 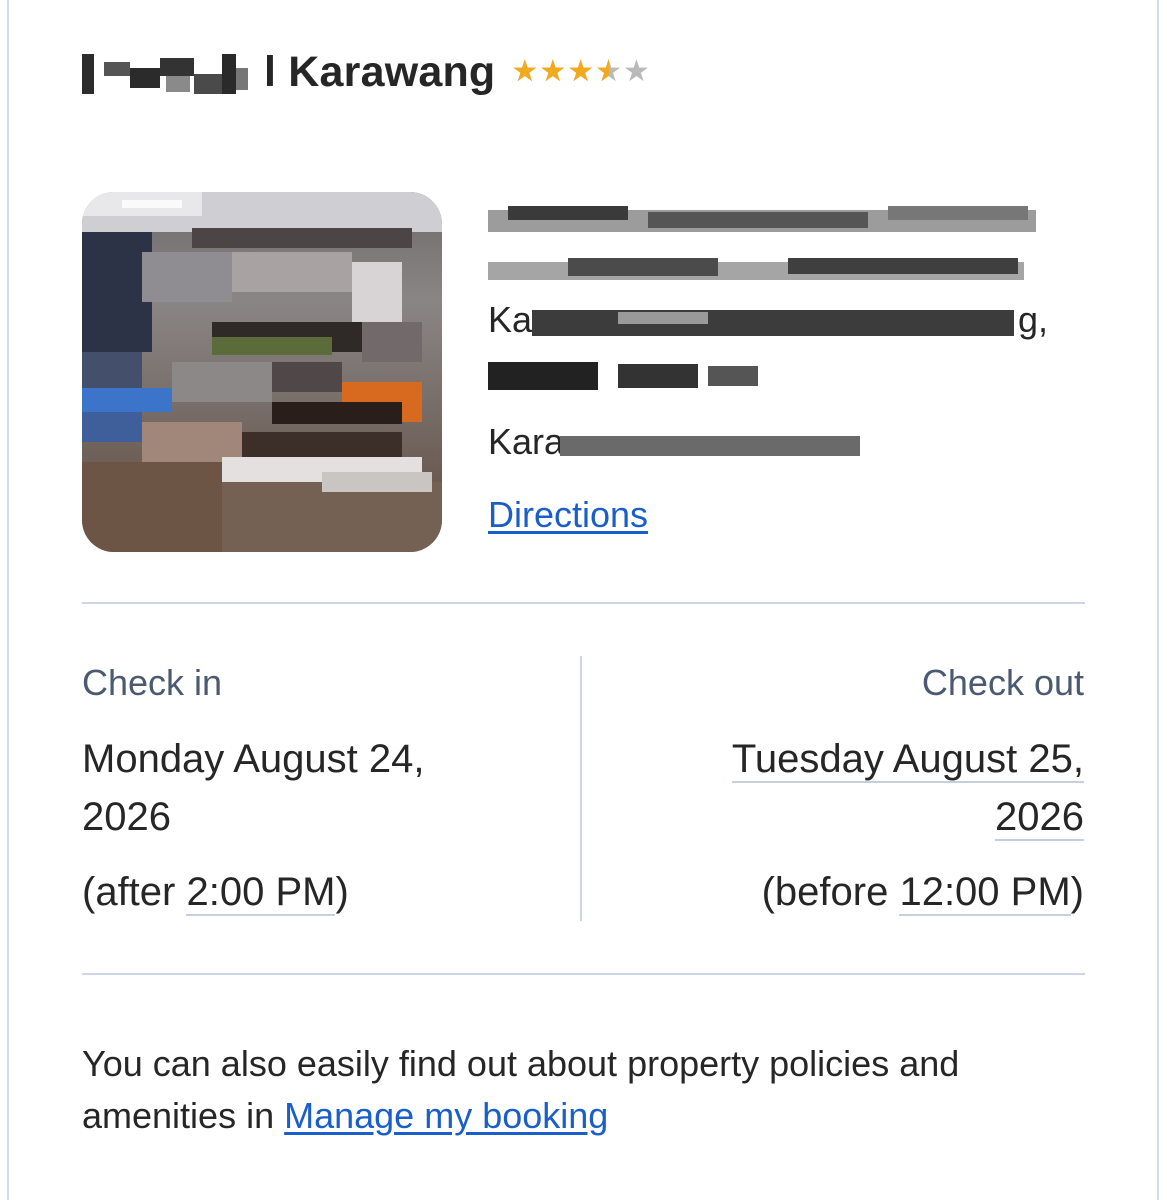 I want to click on hotel-photo-image, so click(x=262, y=372).